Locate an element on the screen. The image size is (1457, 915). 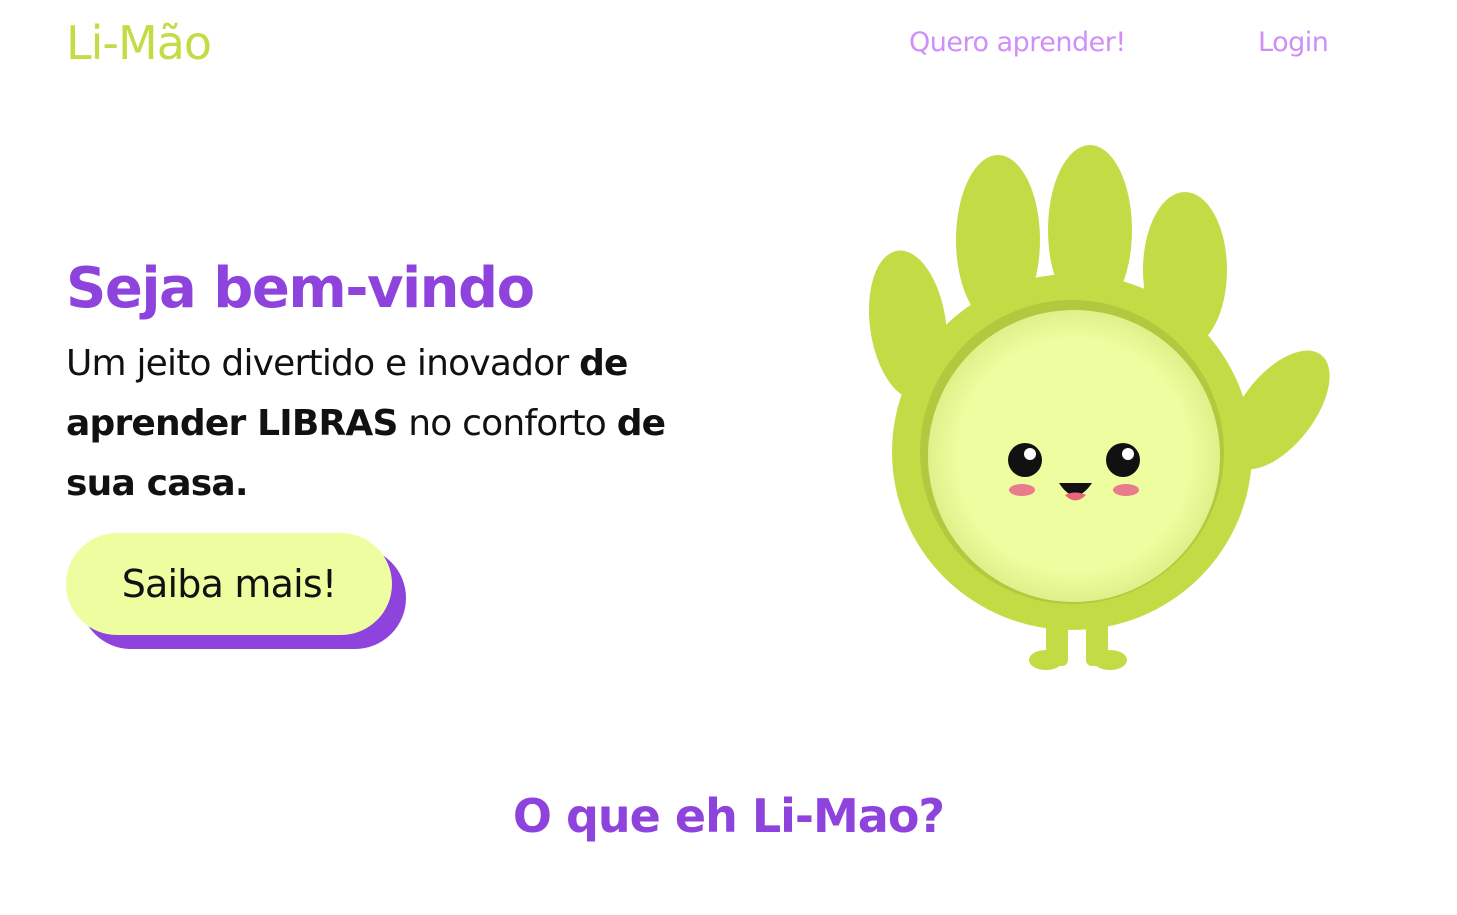
logo: Li-Mão is located at coordinates (139, 43).